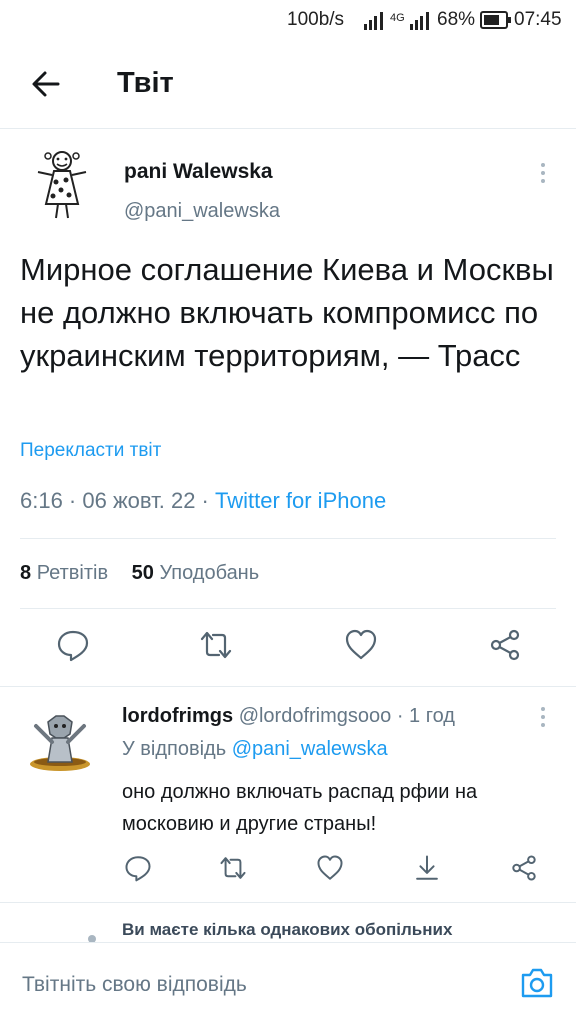 Image resolution: width=576 pixels, height=1025 pixels. I want to click on reply-reply-icon, so click(138, 868).